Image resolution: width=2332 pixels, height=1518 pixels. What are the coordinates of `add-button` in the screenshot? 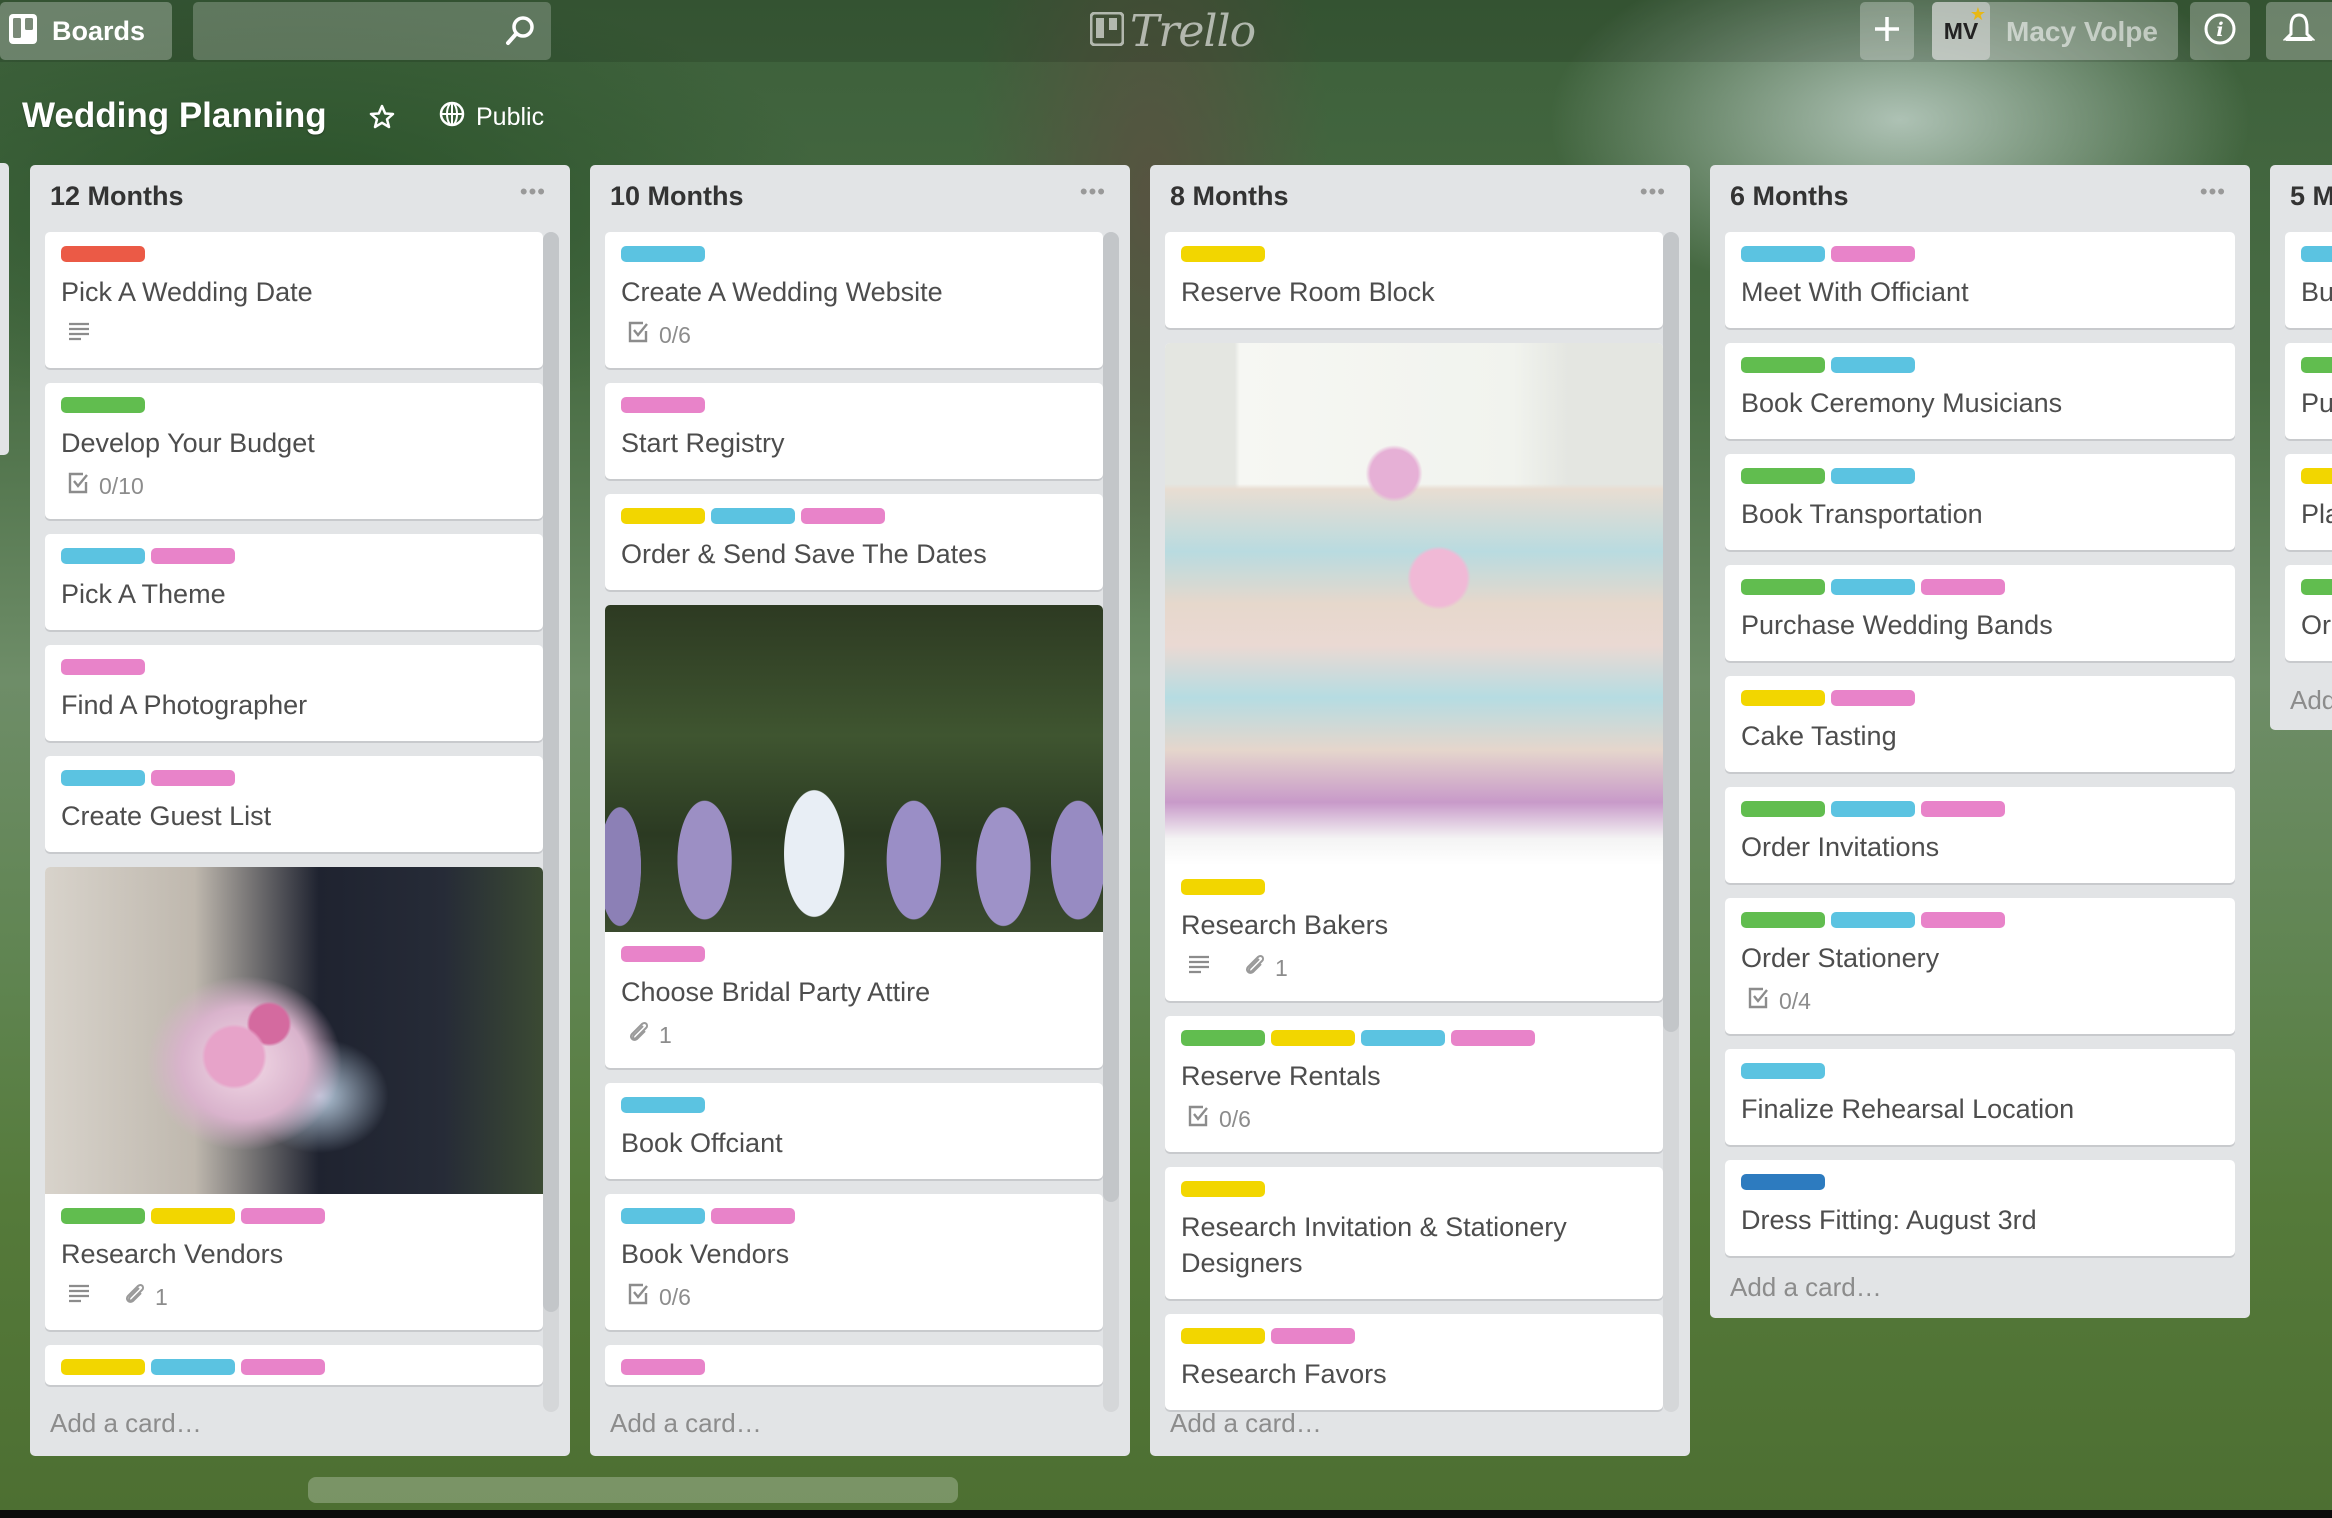 It's located at (1887, 31).